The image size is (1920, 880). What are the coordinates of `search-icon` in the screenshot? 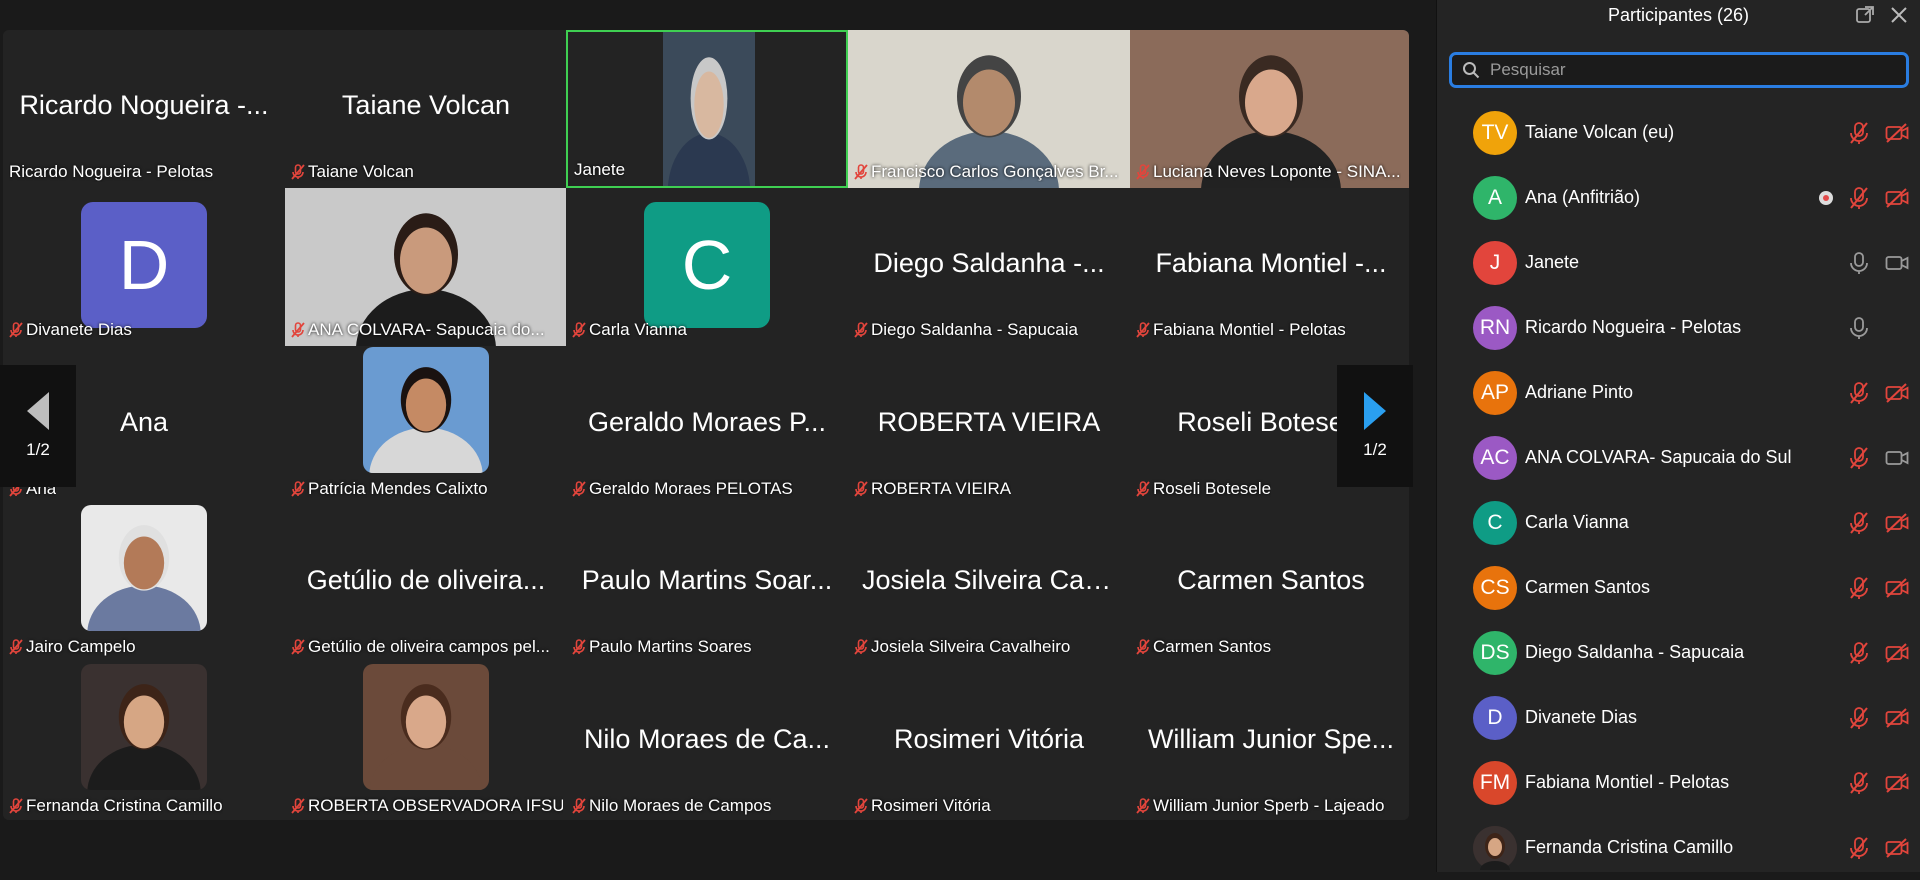 It's located at (1471, 70).